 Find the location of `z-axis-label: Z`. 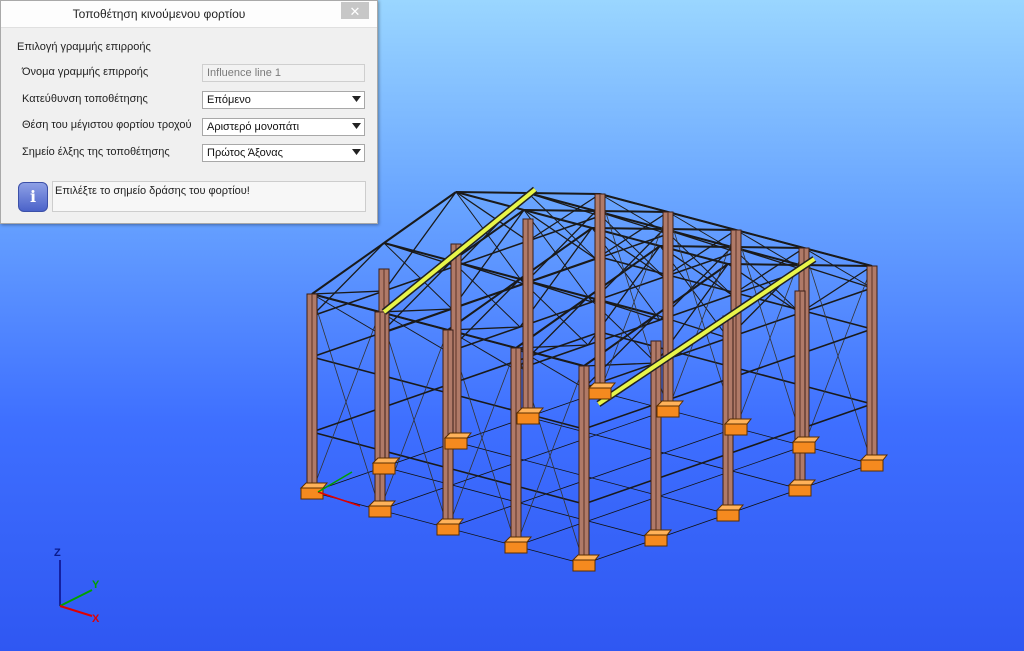

z-axis-label: Z is located at coordinates (57, 553).